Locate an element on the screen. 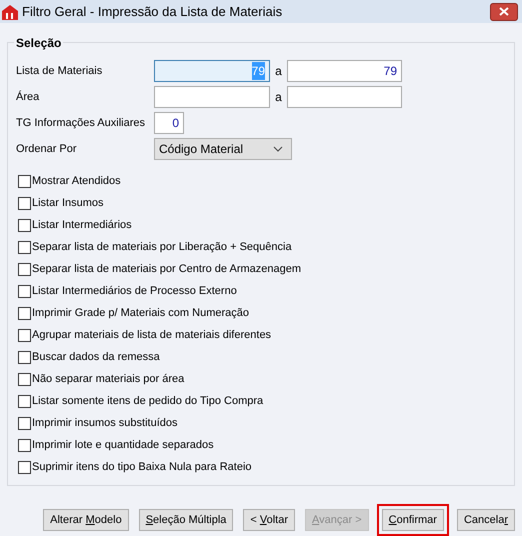 The width and height of the screenshot is (522, 536). close-button is located at coordinates (504, 11).